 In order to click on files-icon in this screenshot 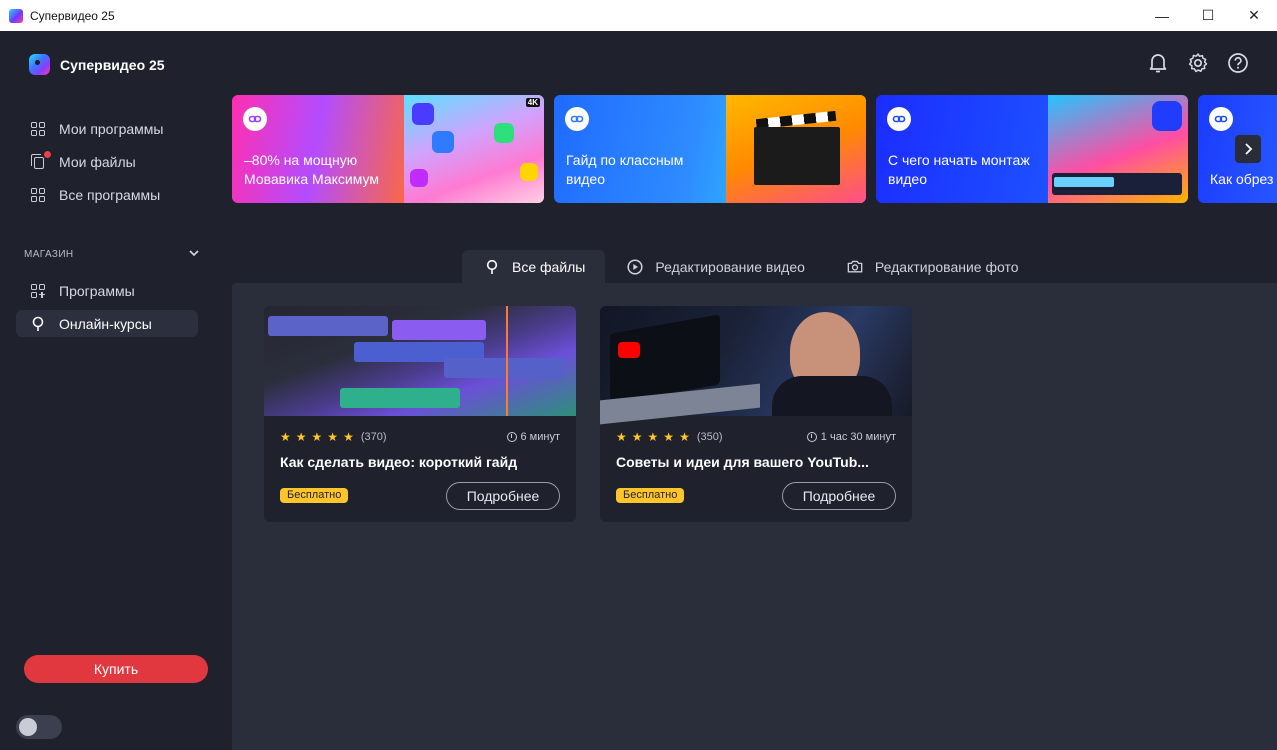, I will do `click(40, 160)`.